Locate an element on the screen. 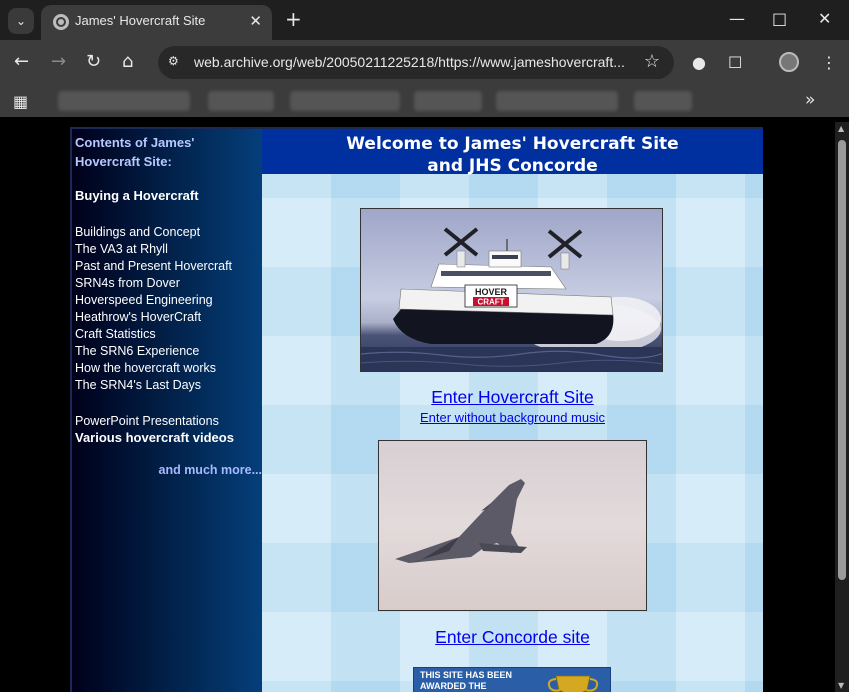 The height and width of the screenshot is (692, 849). award-text: THIS SITE HAS BEEN AWARDED THE is located at coordinates (466, 681).